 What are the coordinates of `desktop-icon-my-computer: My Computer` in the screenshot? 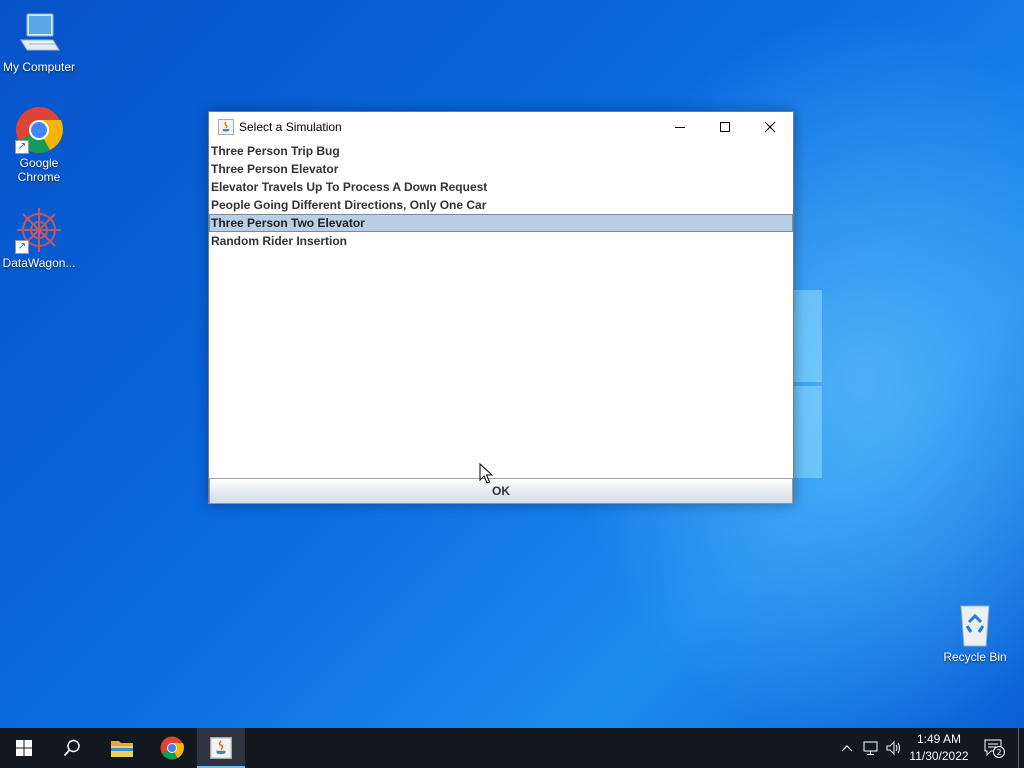 It's located at (39, 42).